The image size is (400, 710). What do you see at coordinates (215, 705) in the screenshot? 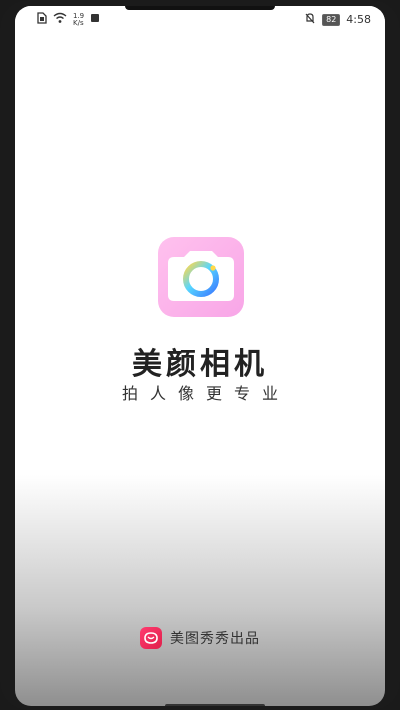
I see `home-indicator` at bounding box center [215, 705].